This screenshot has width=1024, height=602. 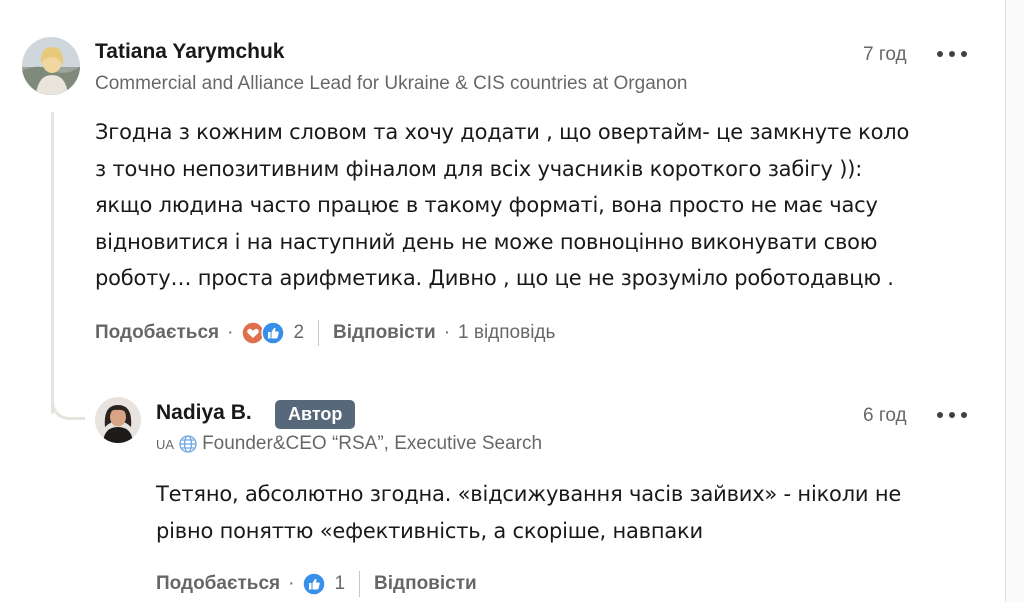 I want to click on reply-actions: Подобається · 1 Відповісти, so click(x=316, y=584).